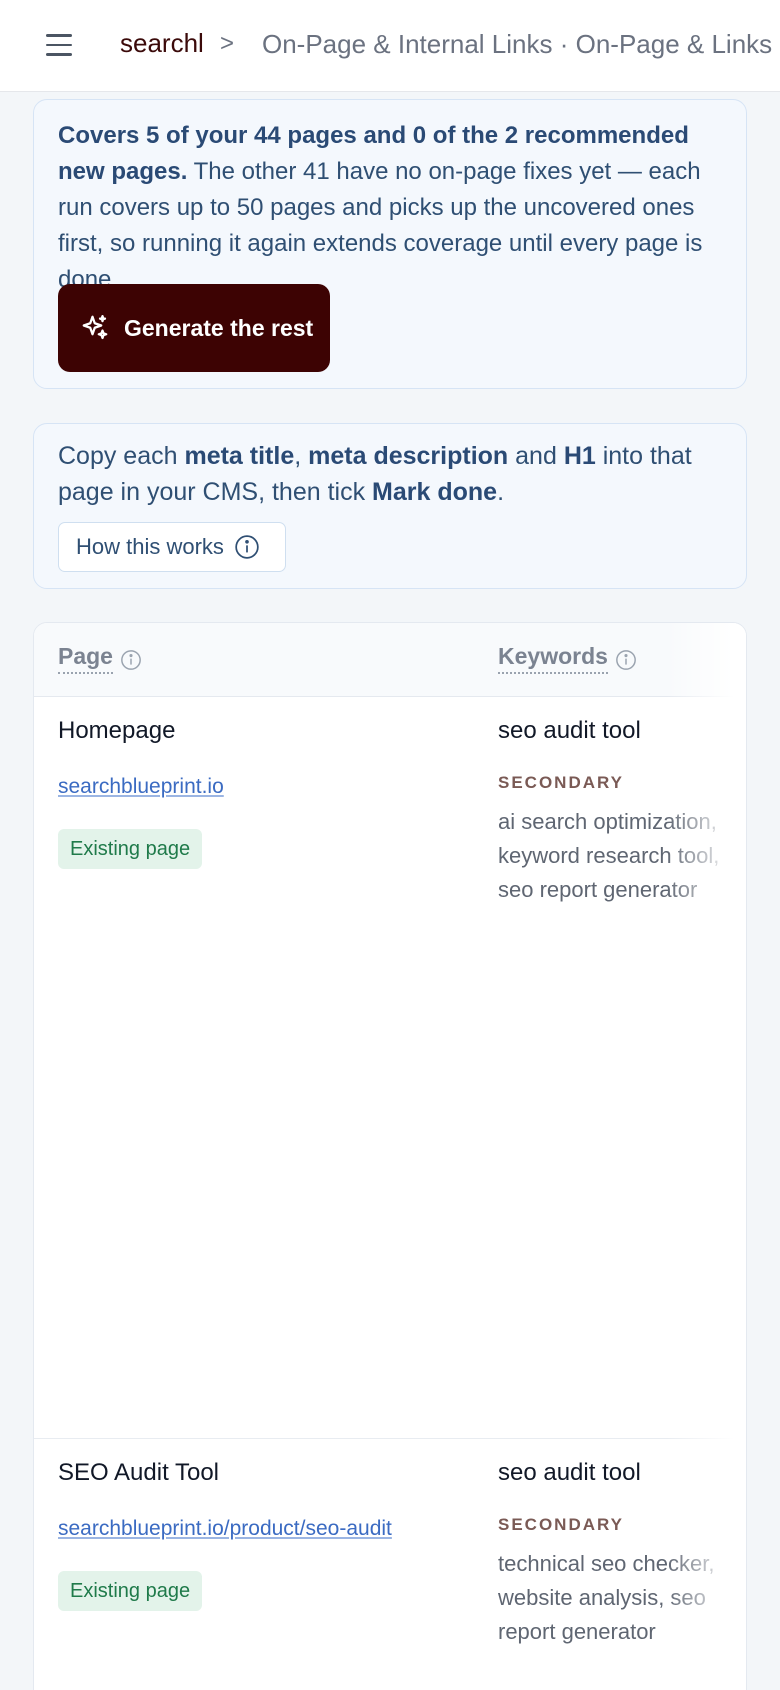 This screenshot has height=1690, width=780. What do you see at coordinates (227, 43) in the screenshot?
I see `chevron-right-icon: >` at bounding box center [227, 43].